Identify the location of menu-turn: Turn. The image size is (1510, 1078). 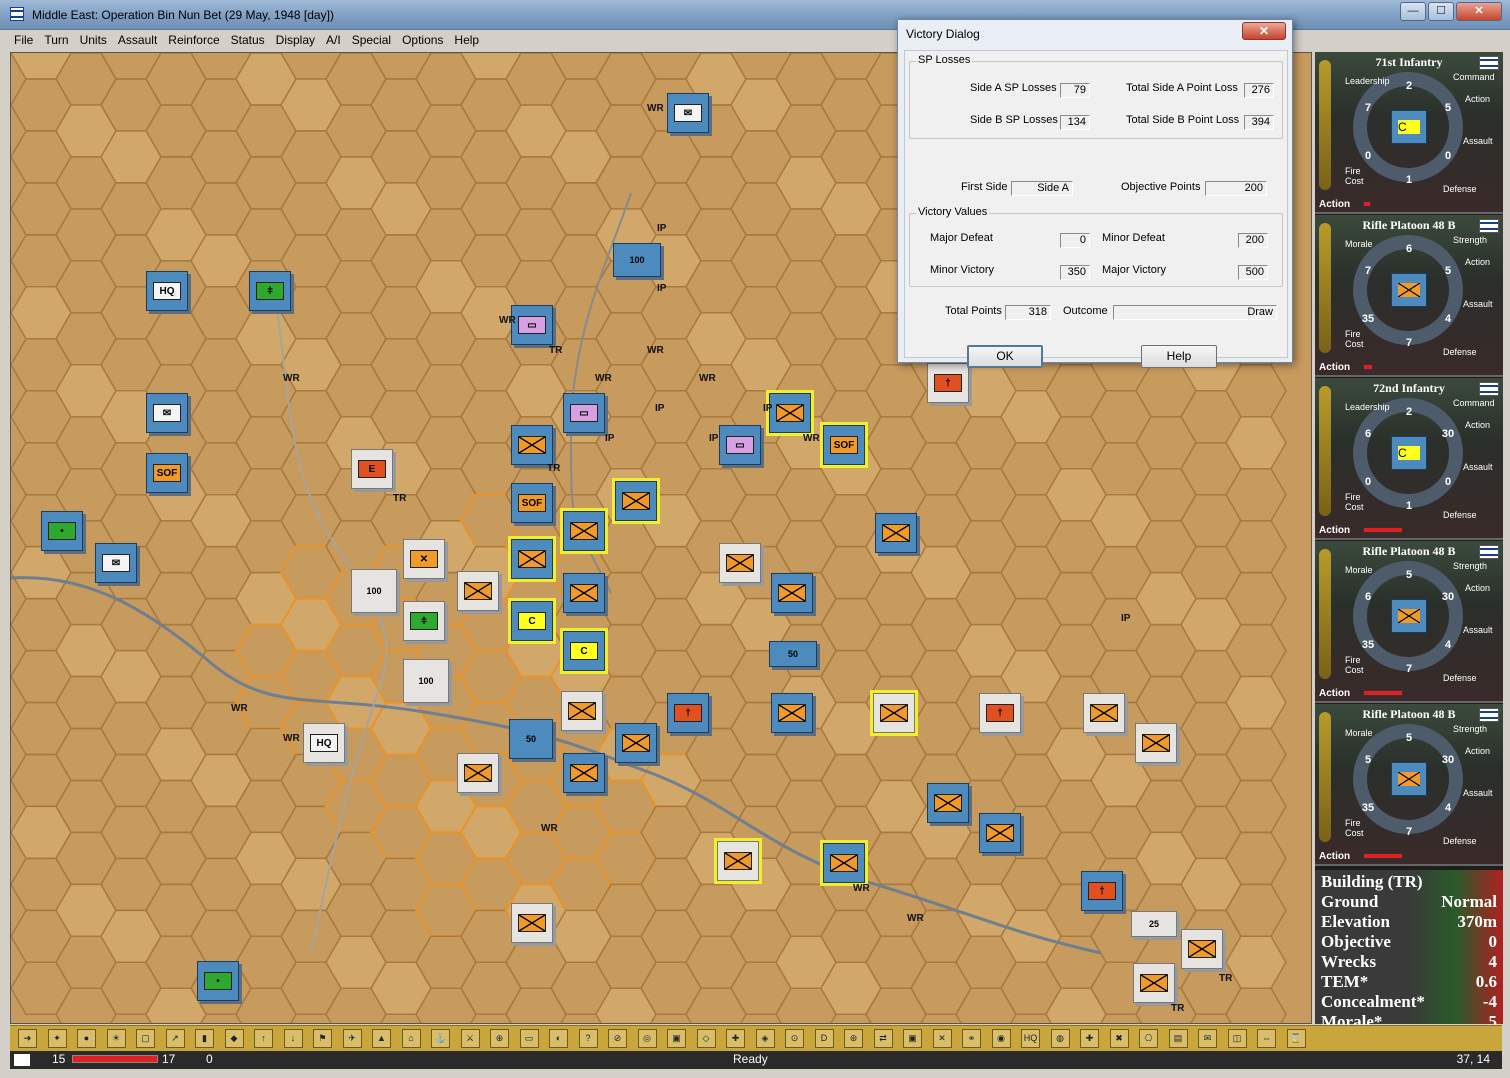
(55, 38).